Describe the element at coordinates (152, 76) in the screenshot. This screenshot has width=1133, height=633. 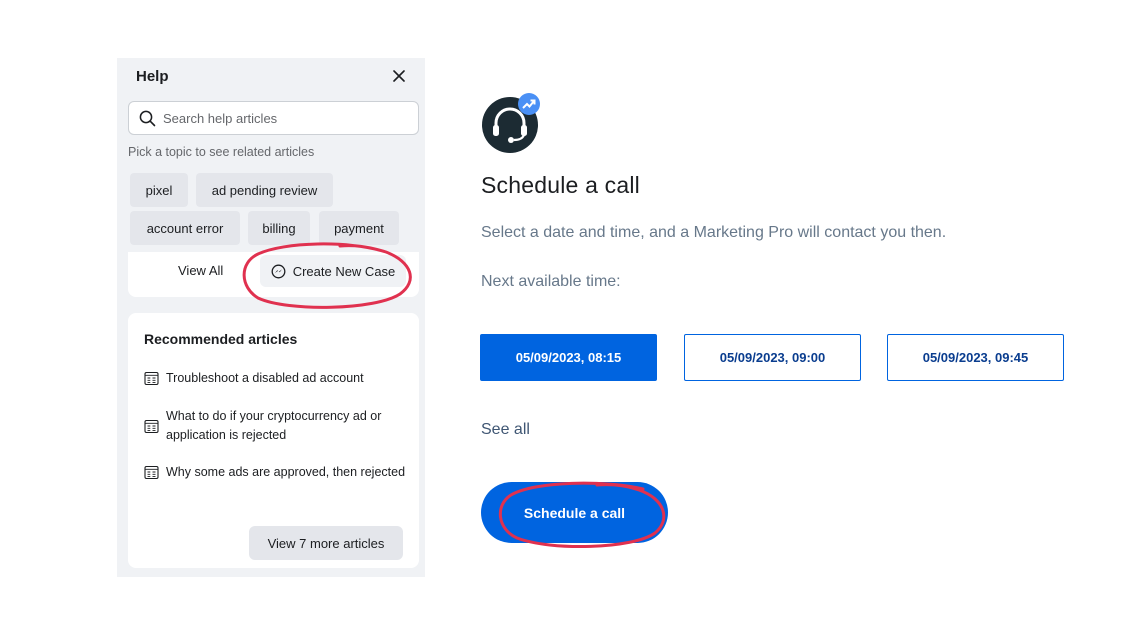
I see `help-title: Help` at that location.